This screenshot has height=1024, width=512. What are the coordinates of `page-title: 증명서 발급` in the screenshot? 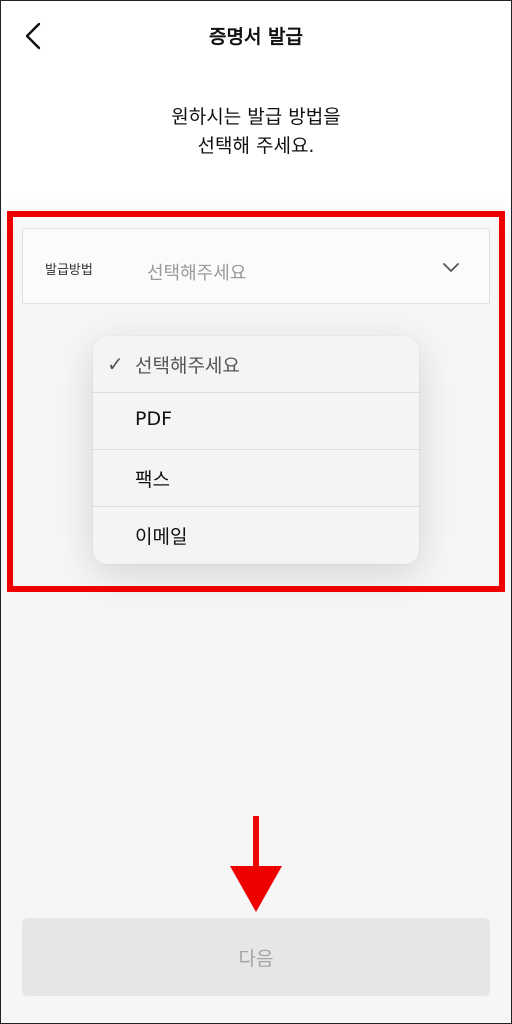 It's located at (255, 37).